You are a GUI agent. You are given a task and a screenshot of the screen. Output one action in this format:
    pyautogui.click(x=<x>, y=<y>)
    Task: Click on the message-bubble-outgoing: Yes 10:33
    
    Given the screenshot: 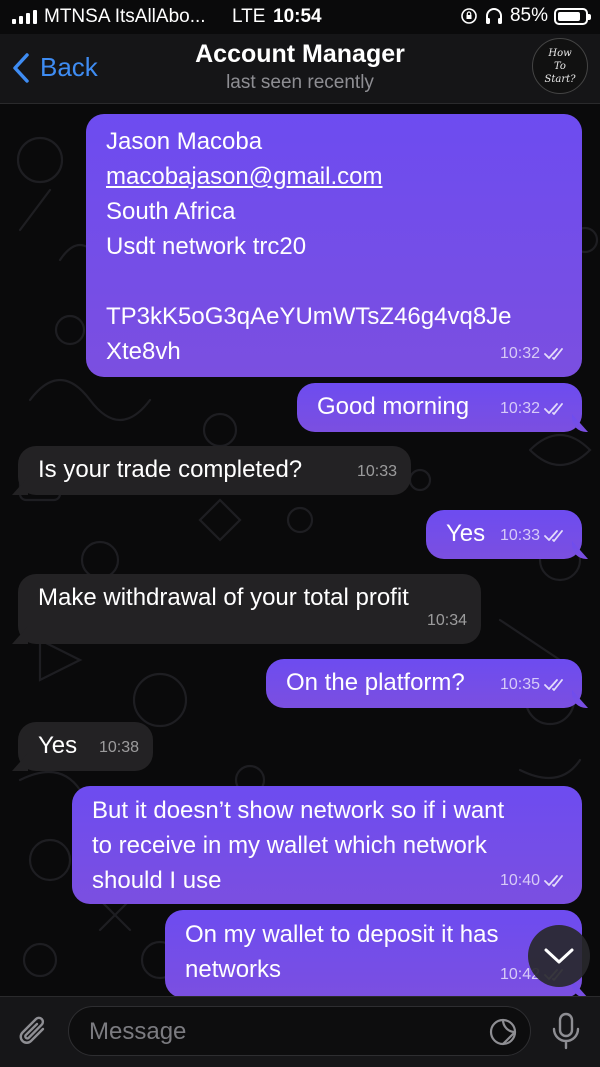 What is the action you would take?
    pyautogui.click(x=504, y=534)
    